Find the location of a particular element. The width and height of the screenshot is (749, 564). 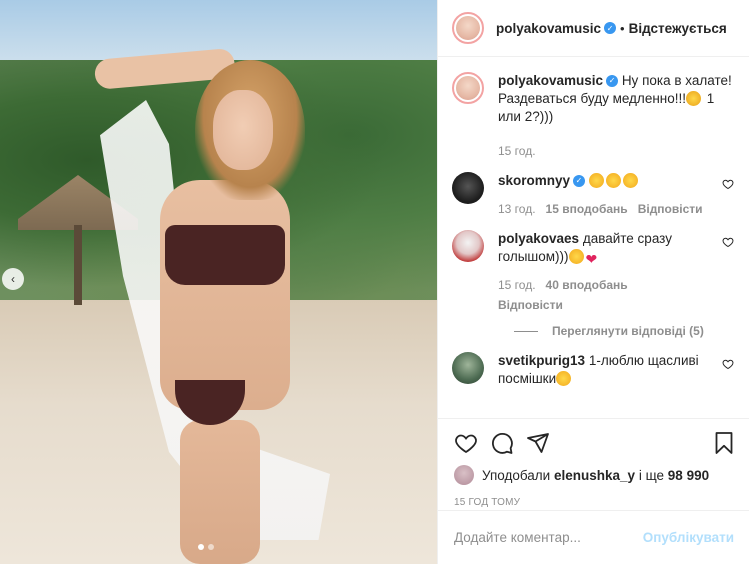

likes-summary: Уподобали elenushka_y і ще 98 990 is located at coordinates (593, 475).